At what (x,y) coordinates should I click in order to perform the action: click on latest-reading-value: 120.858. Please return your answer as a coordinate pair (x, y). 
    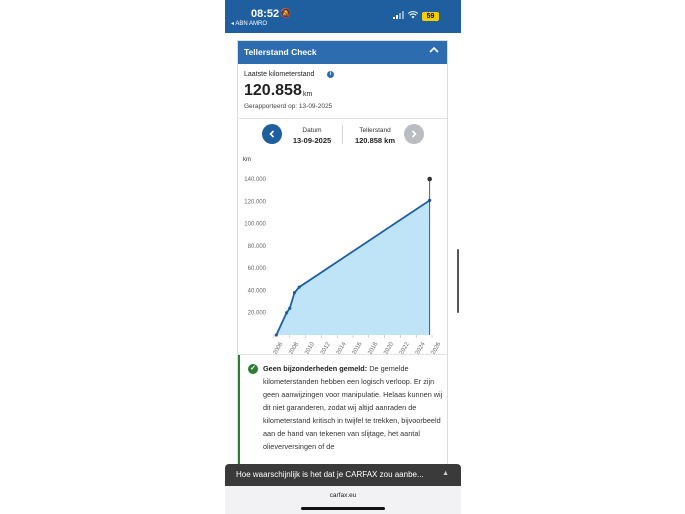
    Looking at the image, I should click on (273, 90).